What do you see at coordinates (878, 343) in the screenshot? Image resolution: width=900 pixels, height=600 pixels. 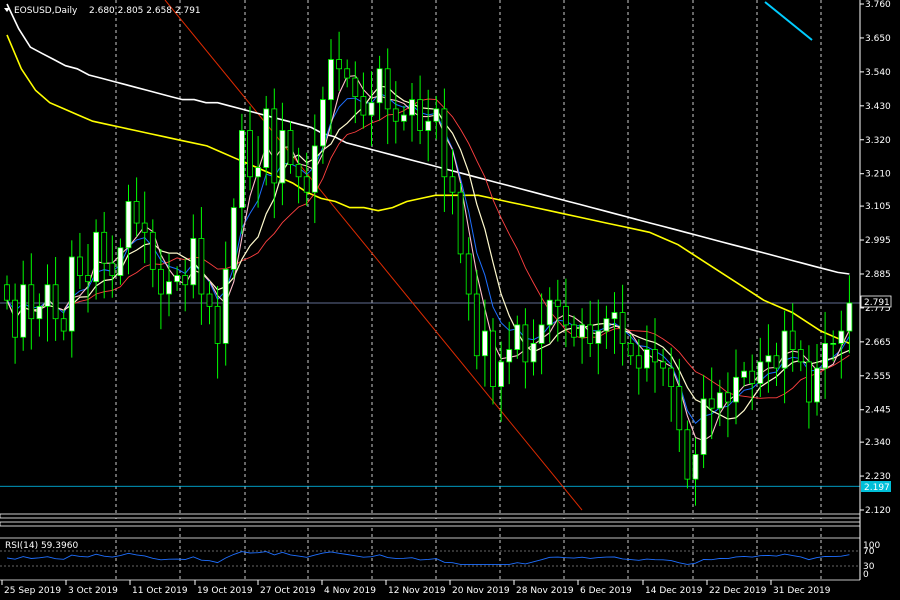 I see `y-tick-label: 2.665` at bounding box center [878, 343].